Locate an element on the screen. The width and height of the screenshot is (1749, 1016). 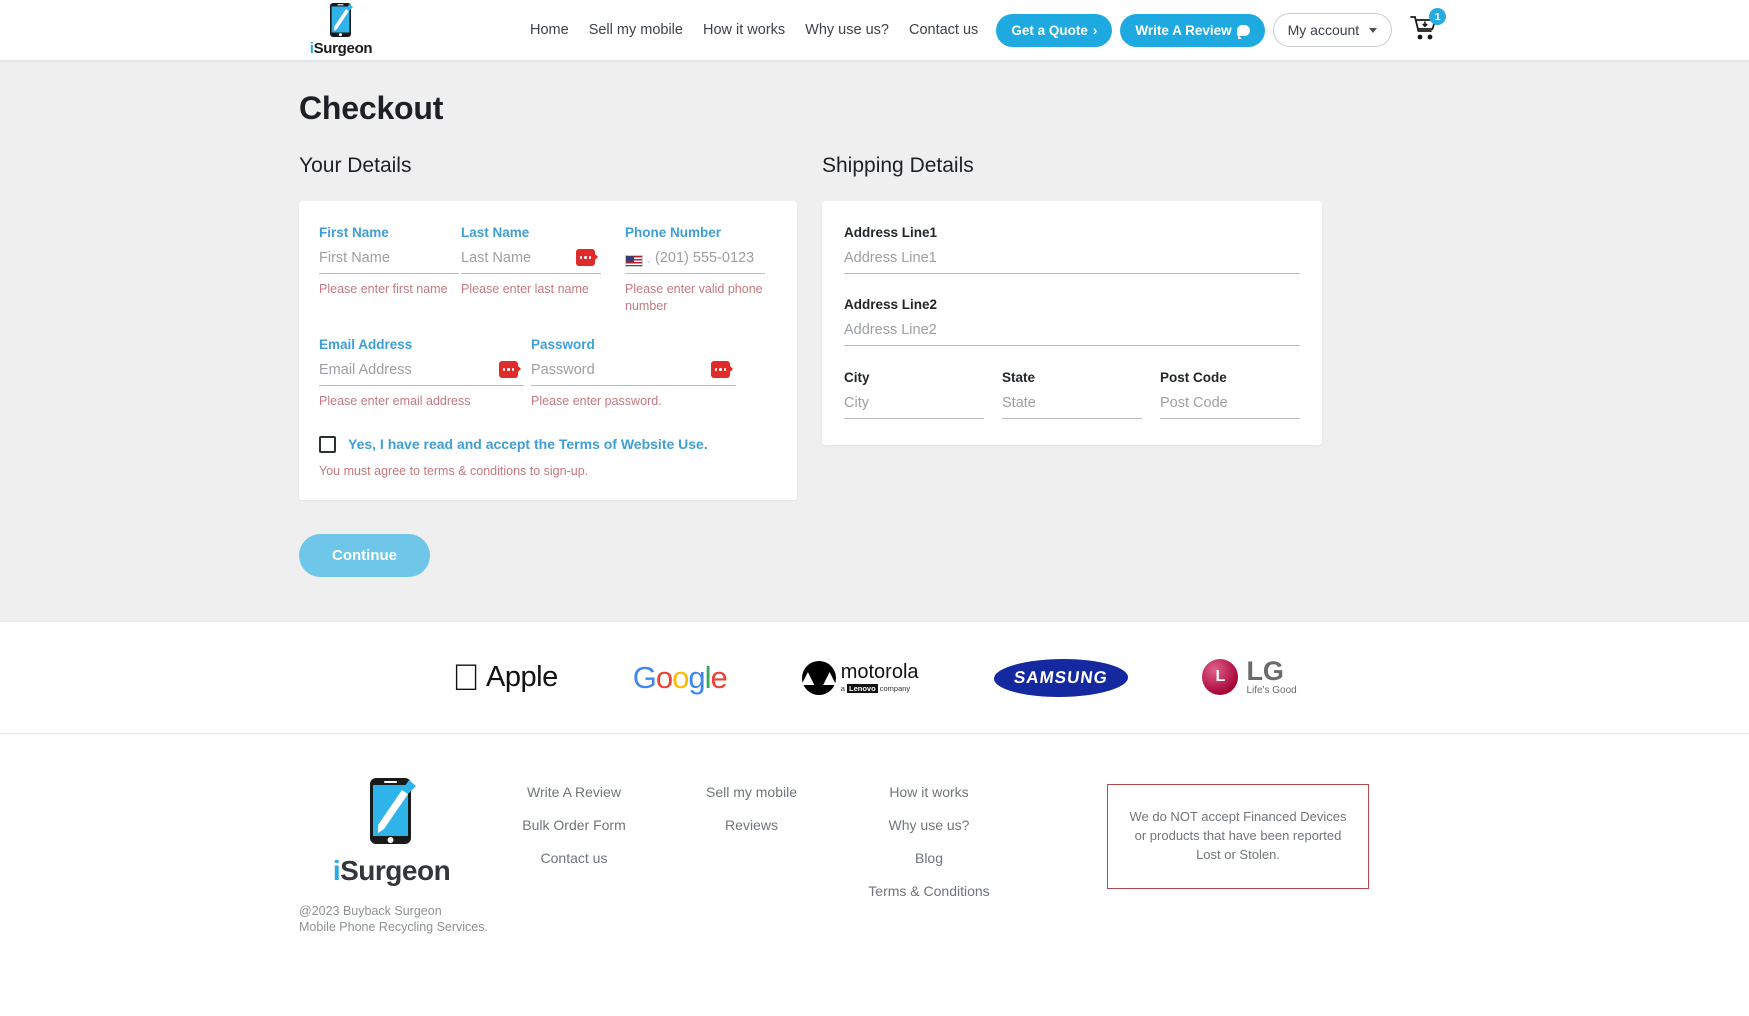
email-field: Email Address Please enter email address is located at coordinates (421, 373).